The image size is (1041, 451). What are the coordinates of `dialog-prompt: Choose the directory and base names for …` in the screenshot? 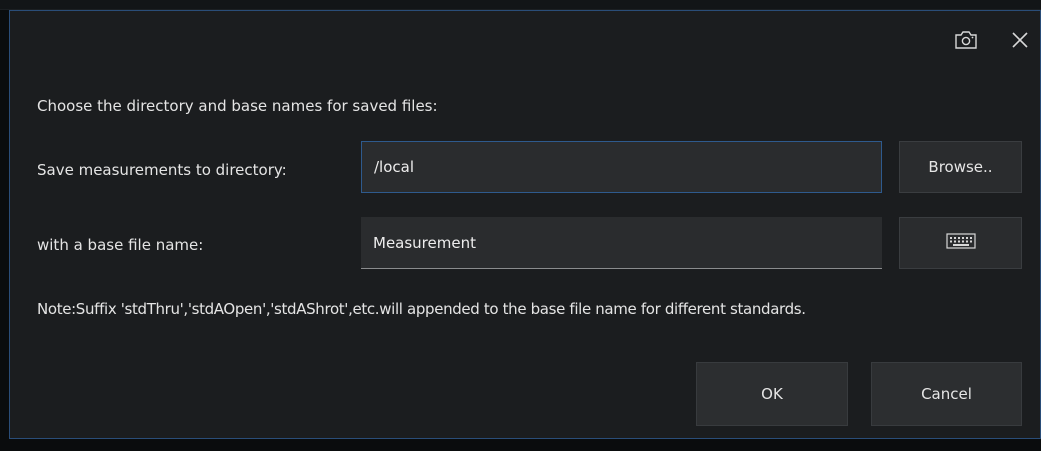 It's located at (237, 106).